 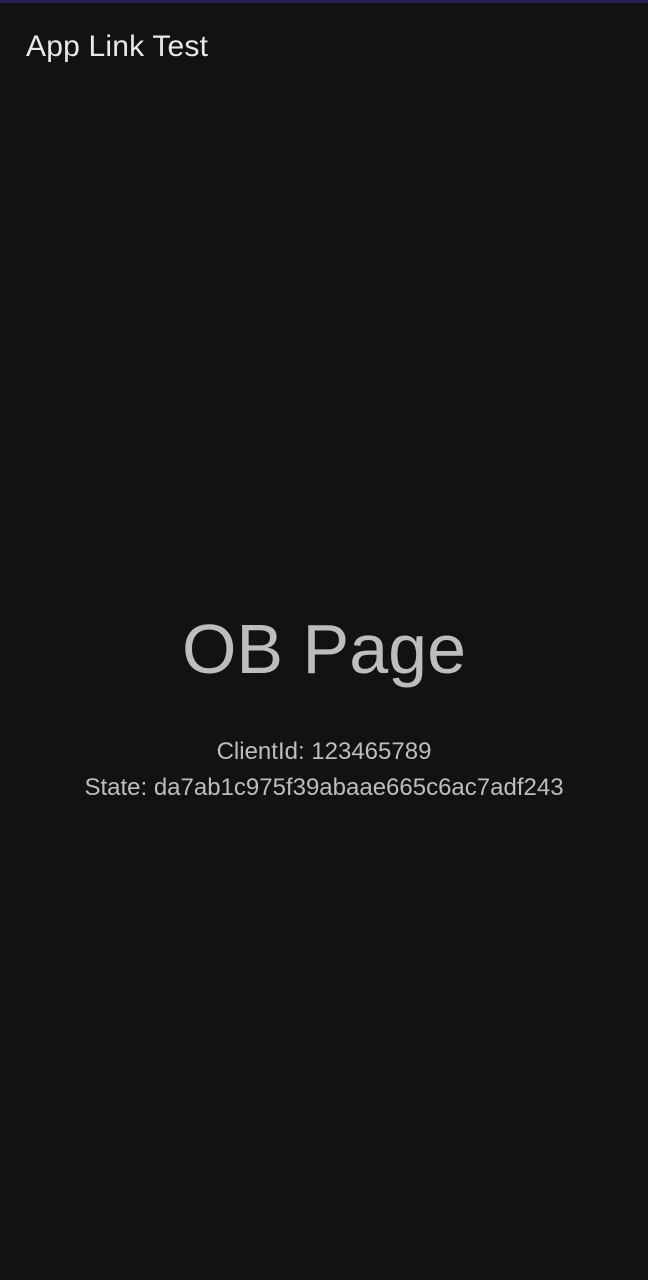 I want to click on app-bar: App Link Test, so click(x=324, y=47).